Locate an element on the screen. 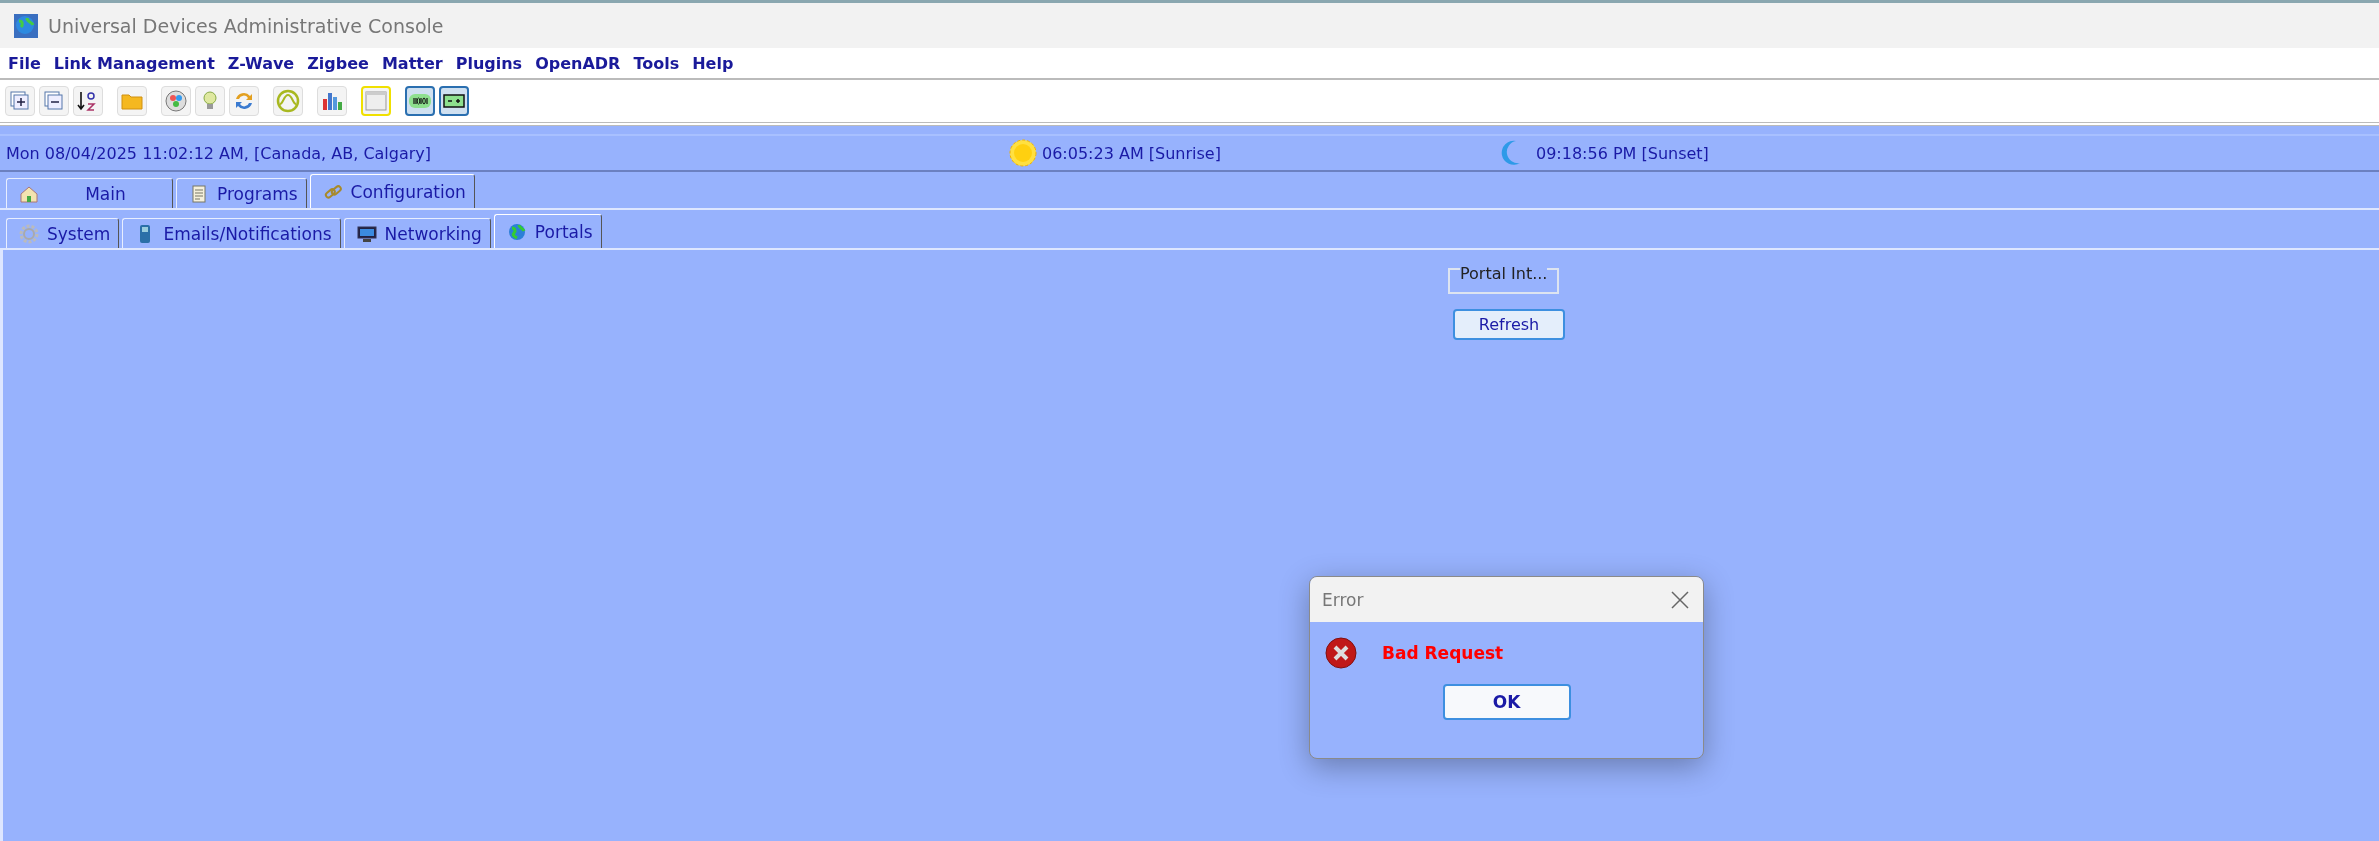 Image resolution: width=2379 pixels, height=841 pixels. menu-item: Matter is located at coordinates (412, 63).